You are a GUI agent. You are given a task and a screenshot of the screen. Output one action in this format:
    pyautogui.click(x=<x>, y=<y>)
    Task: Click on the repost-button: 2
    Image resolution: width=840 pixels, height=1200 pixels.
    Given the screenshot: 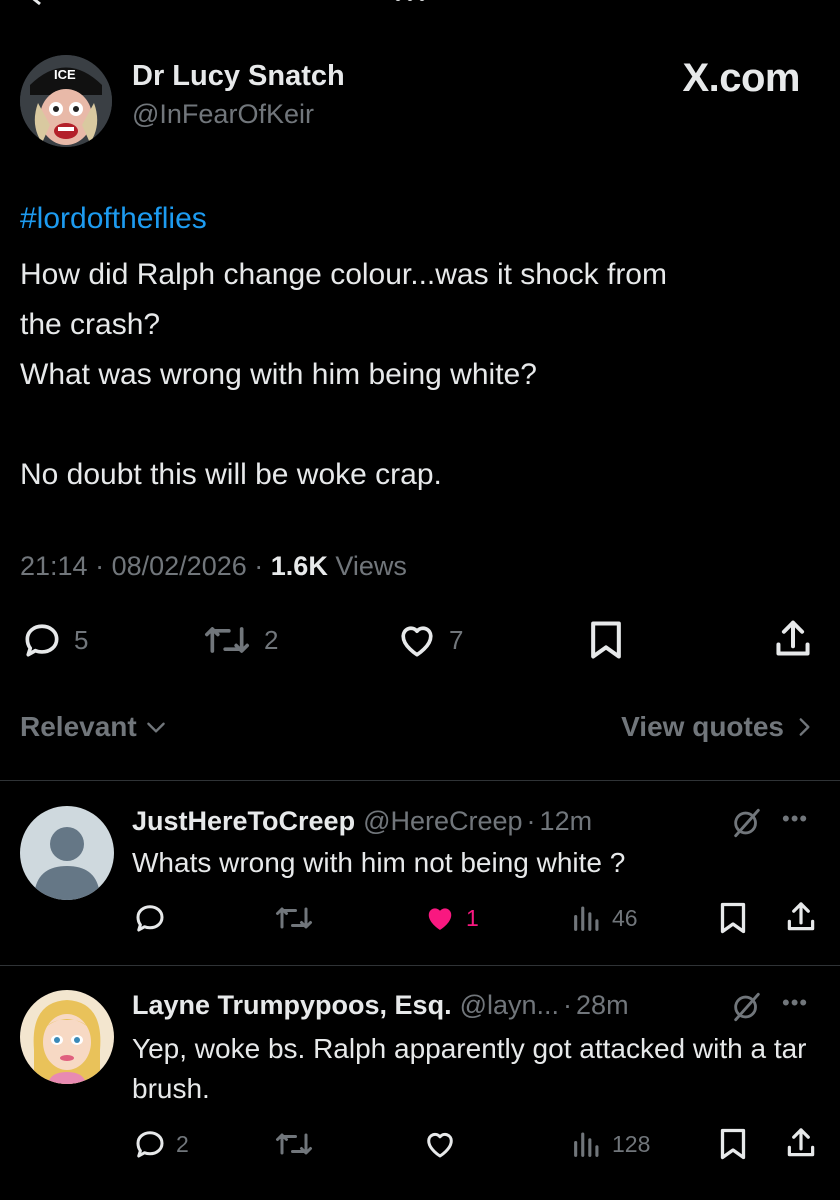 What is the action you would take?
    pyautogui.click(x=239, y=640)
    